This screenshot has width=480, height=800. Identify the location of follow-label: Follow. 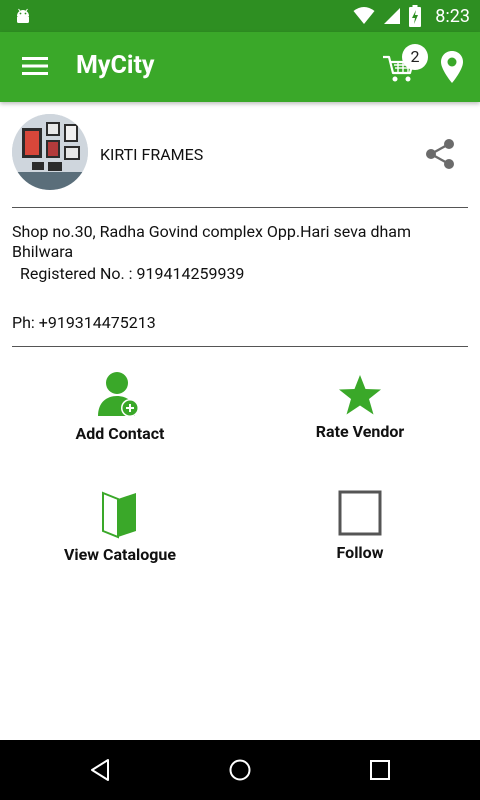
(360, 552).